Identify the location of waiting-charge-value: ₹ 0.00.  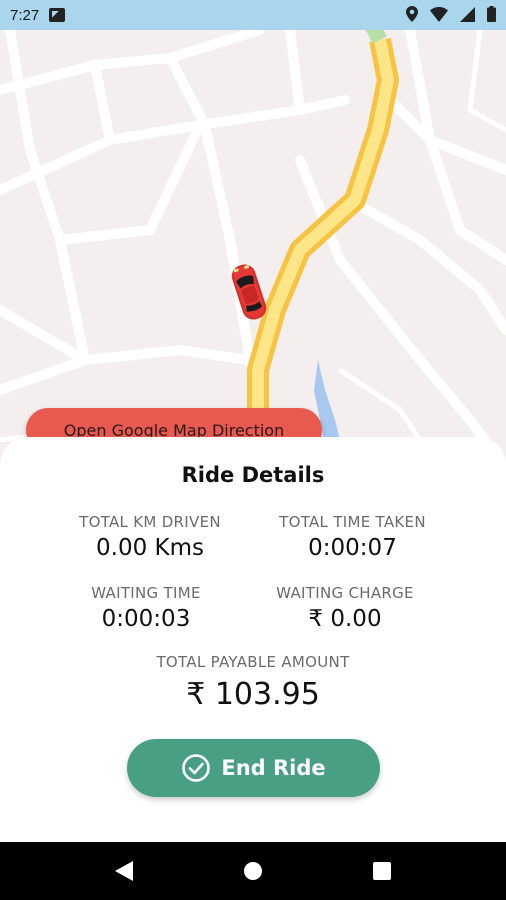
(345, 619).